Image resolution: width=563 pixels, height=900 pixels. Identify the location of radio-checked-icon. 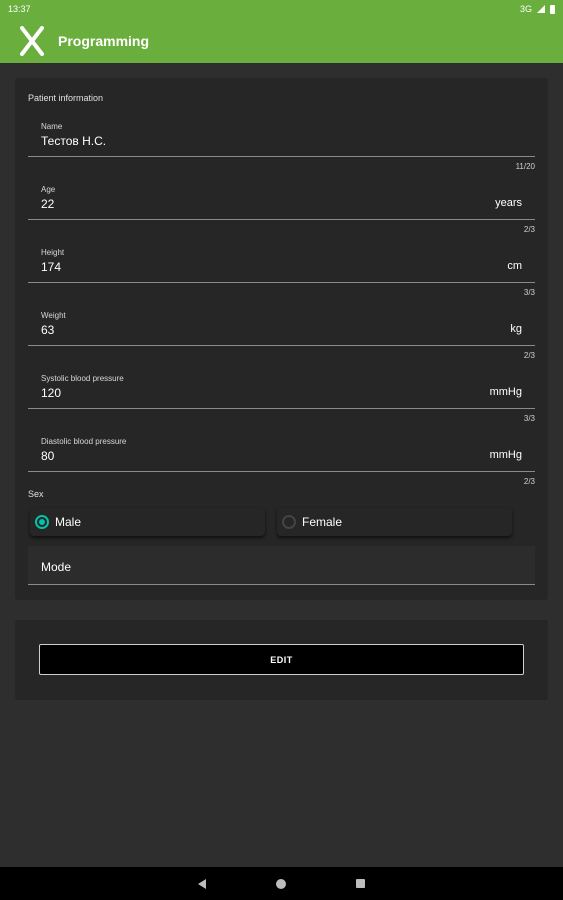
(42, 522).